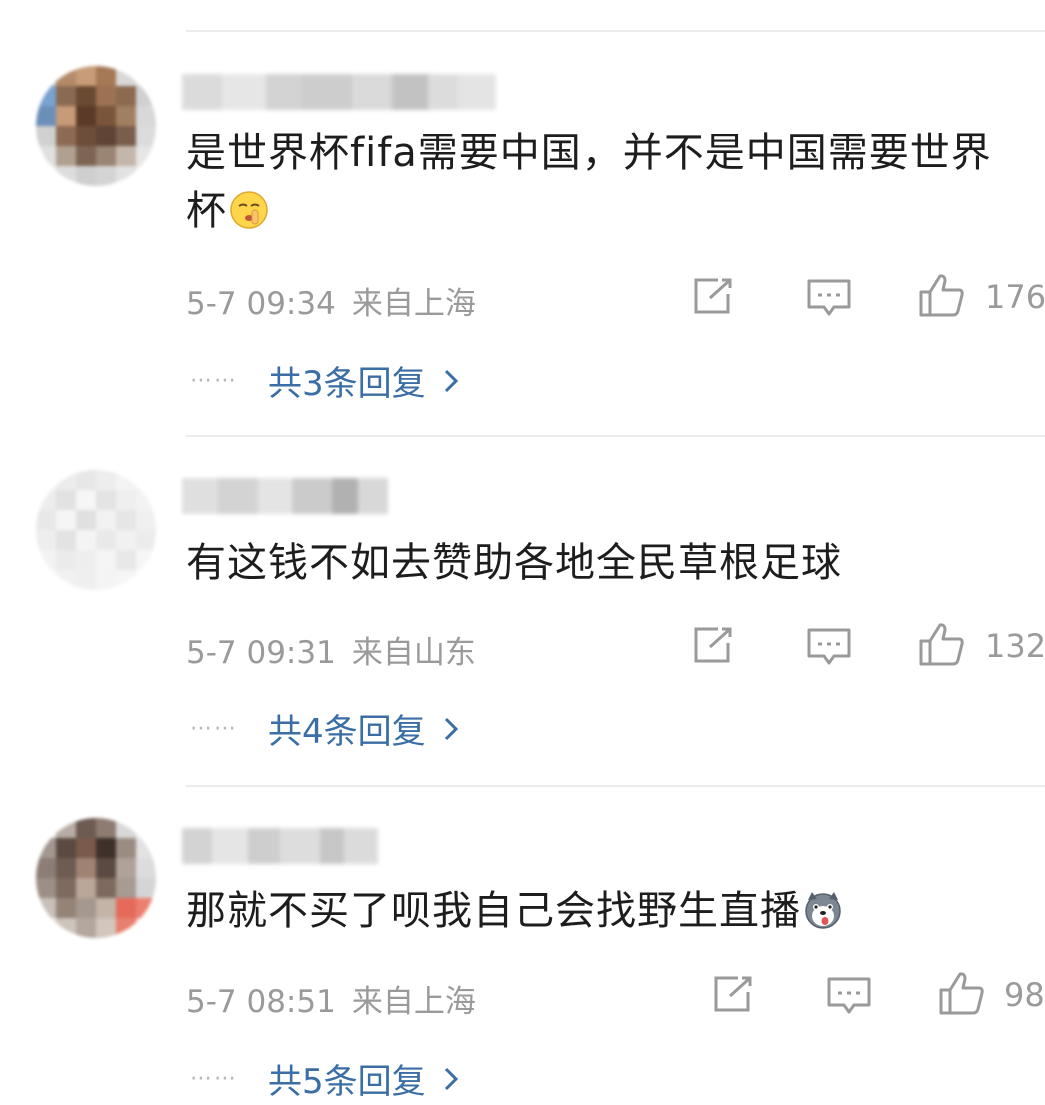  What do you see at coordinates (1015, 646) in the screenshot?
I see `like-count: 132` at bounding box center [1015, 646].